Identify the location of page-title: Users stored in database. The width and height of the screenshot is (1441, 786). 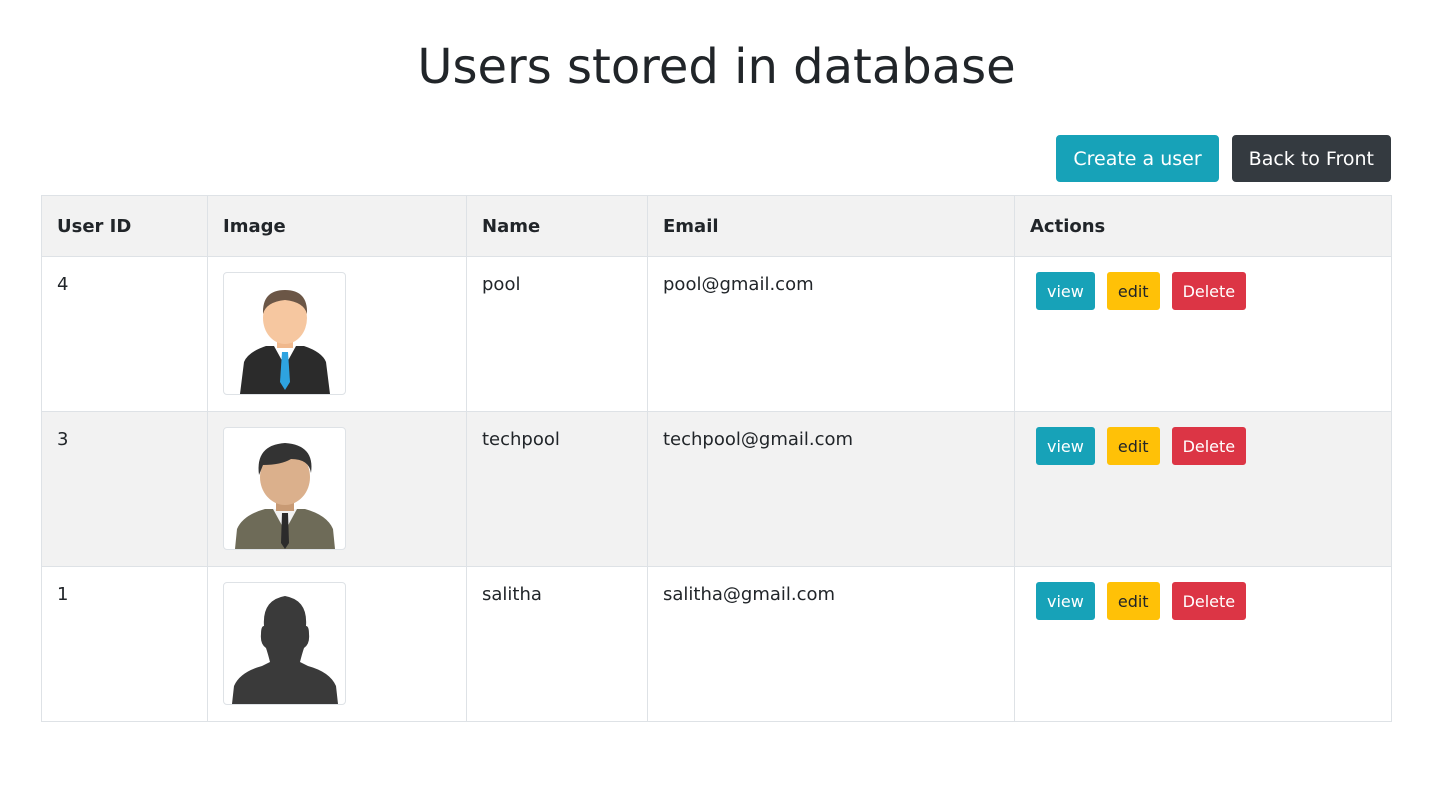
(716, 67).